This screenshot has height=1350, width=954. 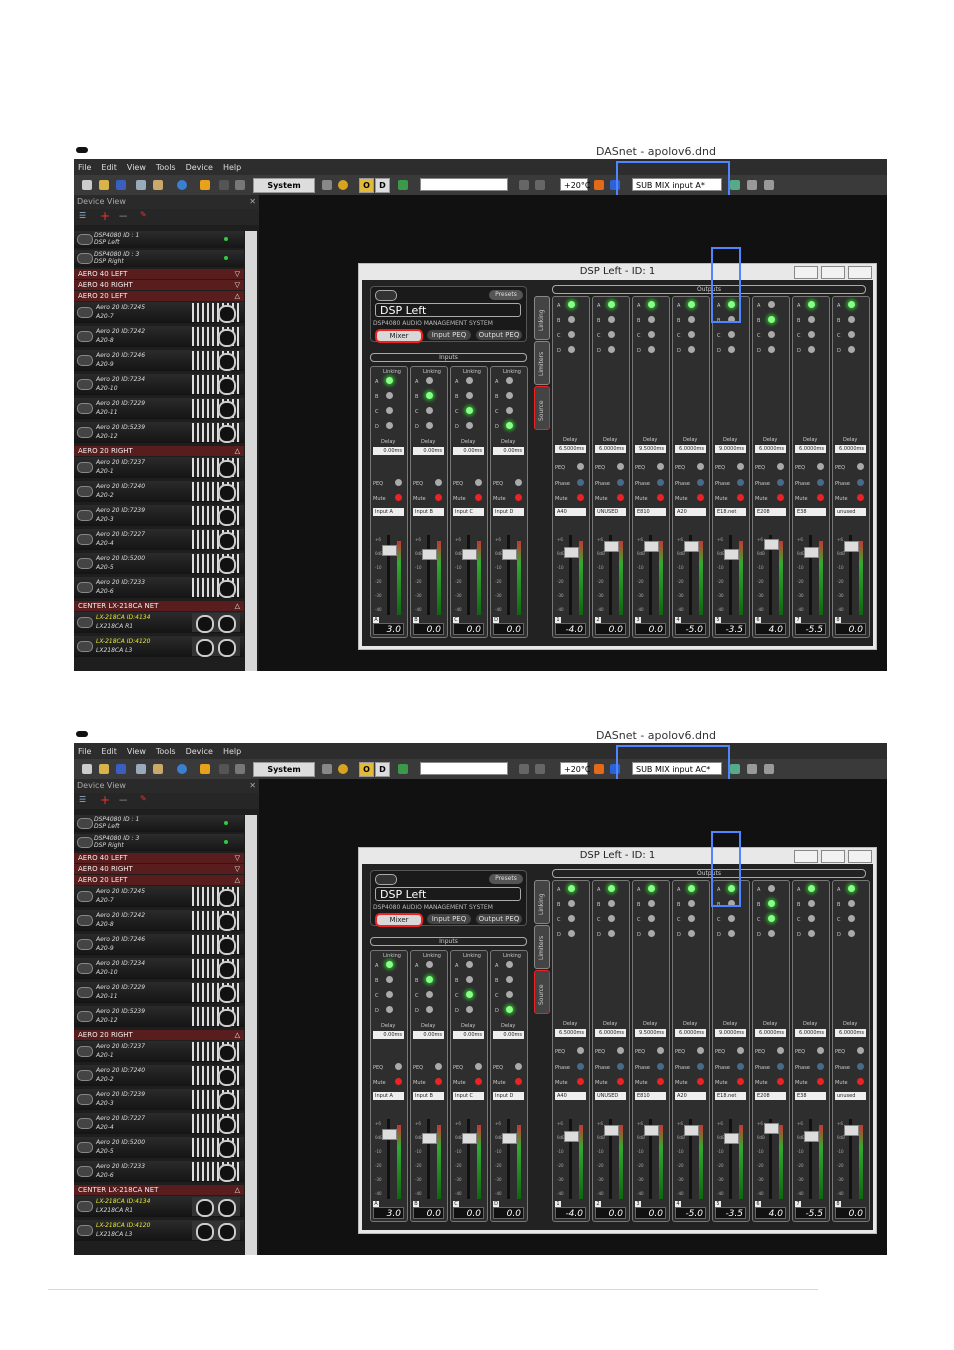 What do you see at coordinates (159, 360) in the screenshot?
I see `speaker-item: Aero 20 ID:7246 A20-9` at bounding box center [159, 360].